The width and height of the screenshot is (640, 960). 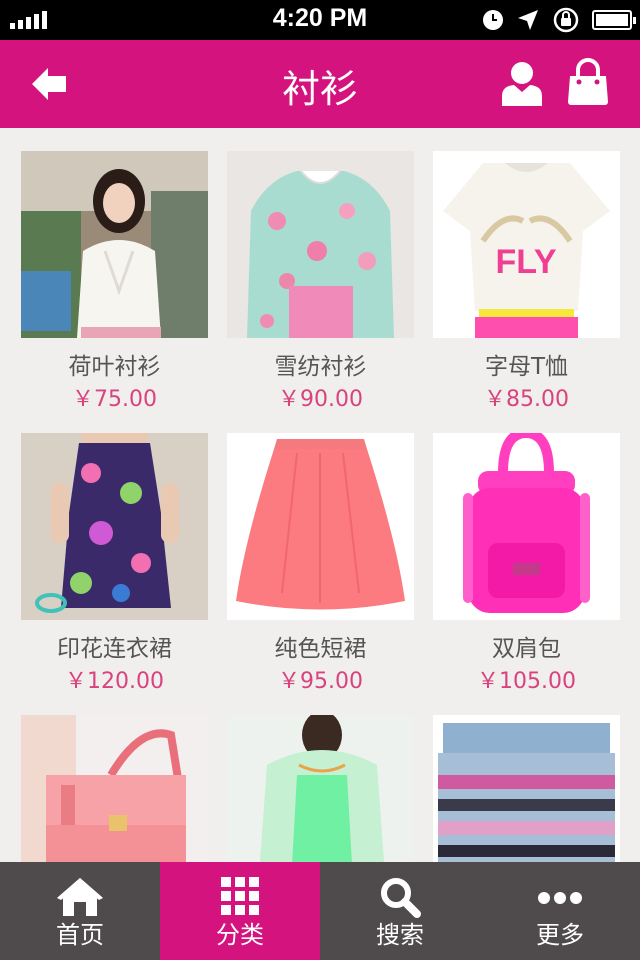 What do you see at coordinates (114, 649) in the screenshot?
I see `product-name: 印花连衣裙` at bounding box center [114, 649].